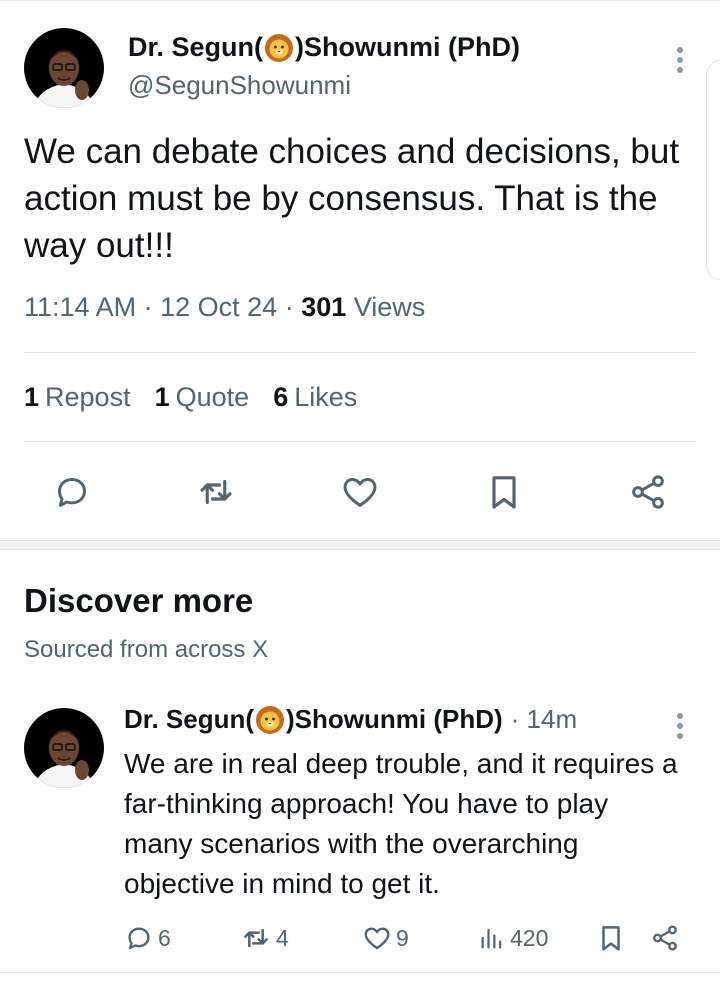 This screenshot has height=985, width=720. What do you see at coordinates (492, 938) in the screenshot?
I see `bar-chart-icon` at bounding box center [492, 938].